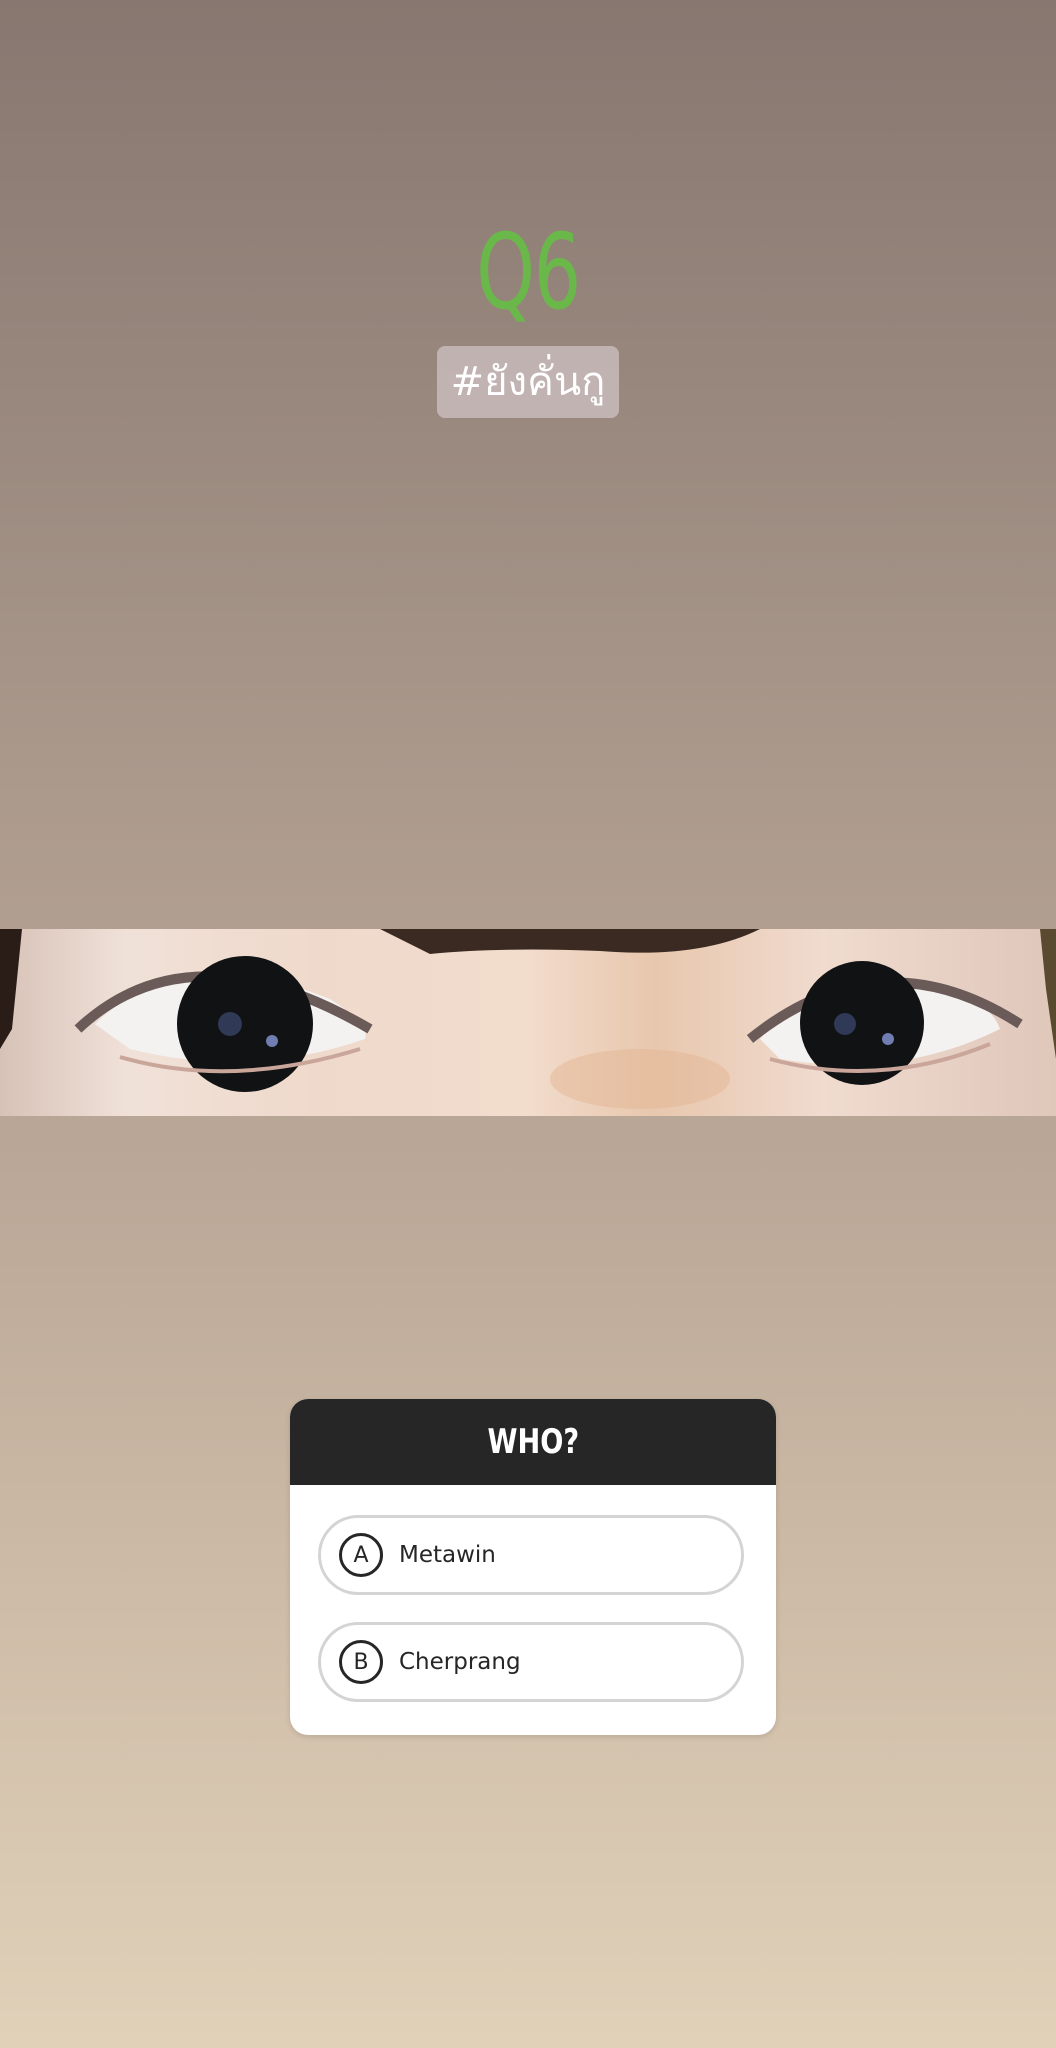 The image size is (1056, 2048). I want to click on quiz-option-a: A Metawin, so click(531, 1555).